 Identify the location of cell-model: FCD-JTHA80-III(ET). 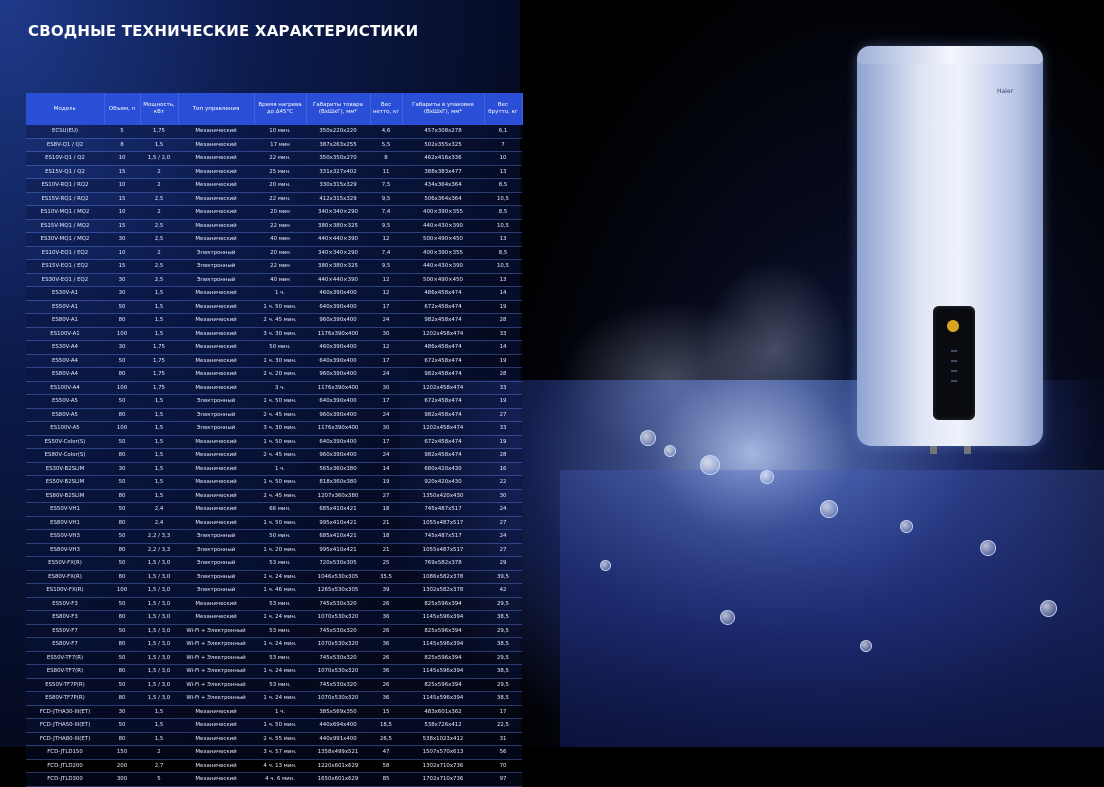
(65, 739).